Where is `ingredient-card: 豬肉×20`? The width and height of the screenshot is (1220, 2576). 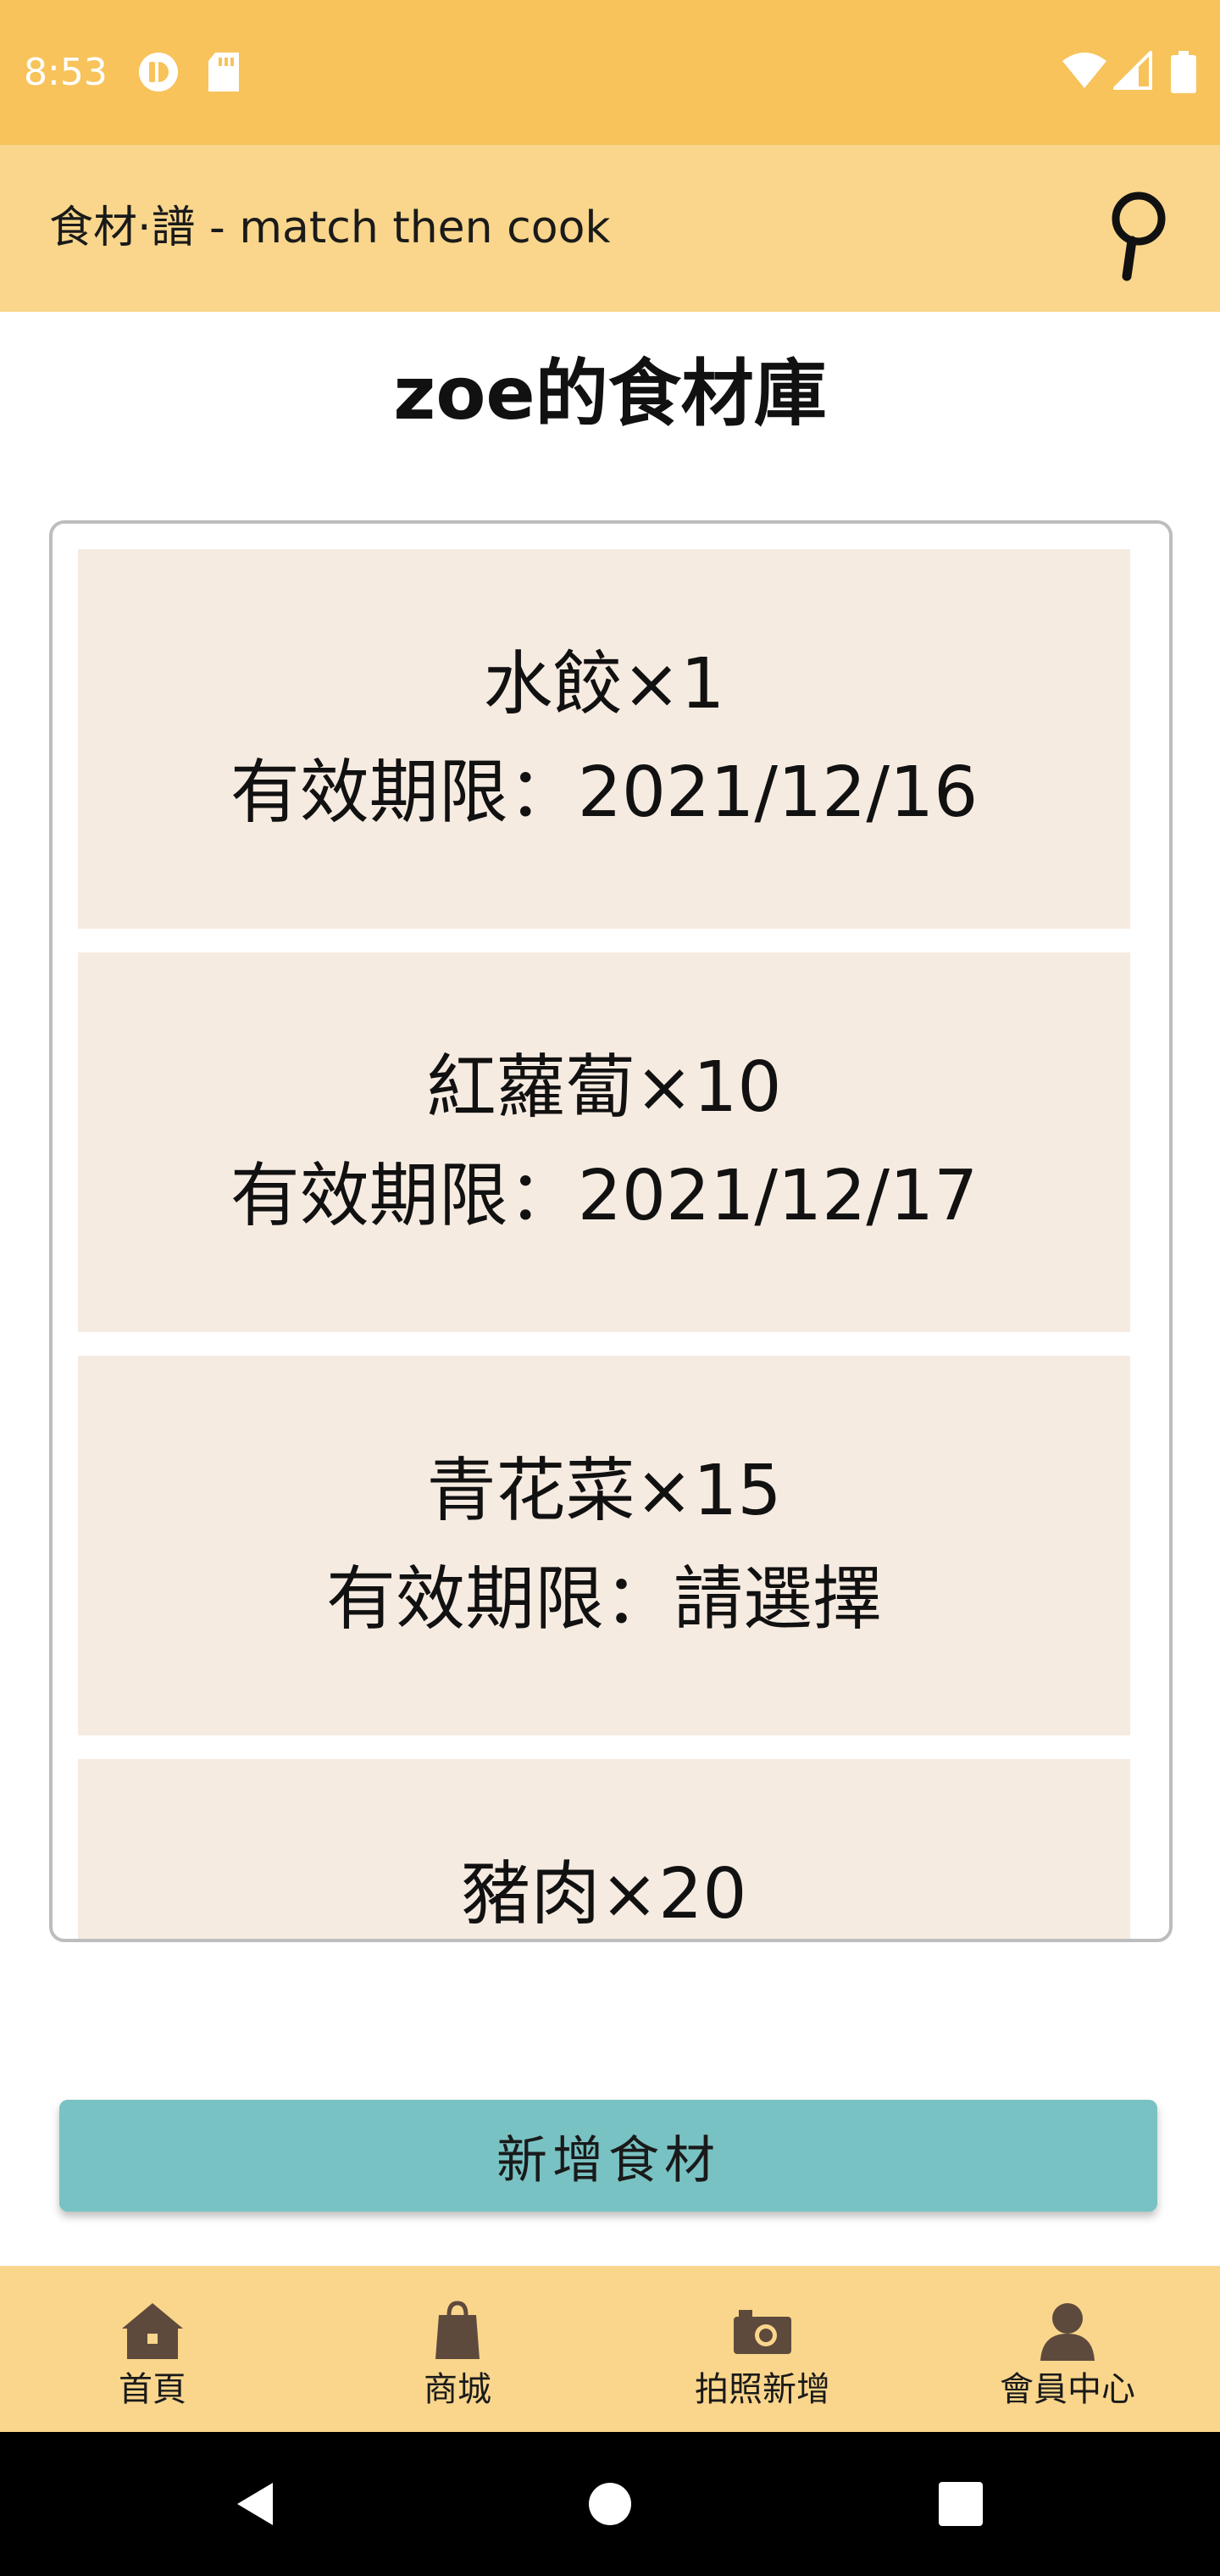 ingredient-card: 豬肉×20 is located at coordinates (604, 1849).